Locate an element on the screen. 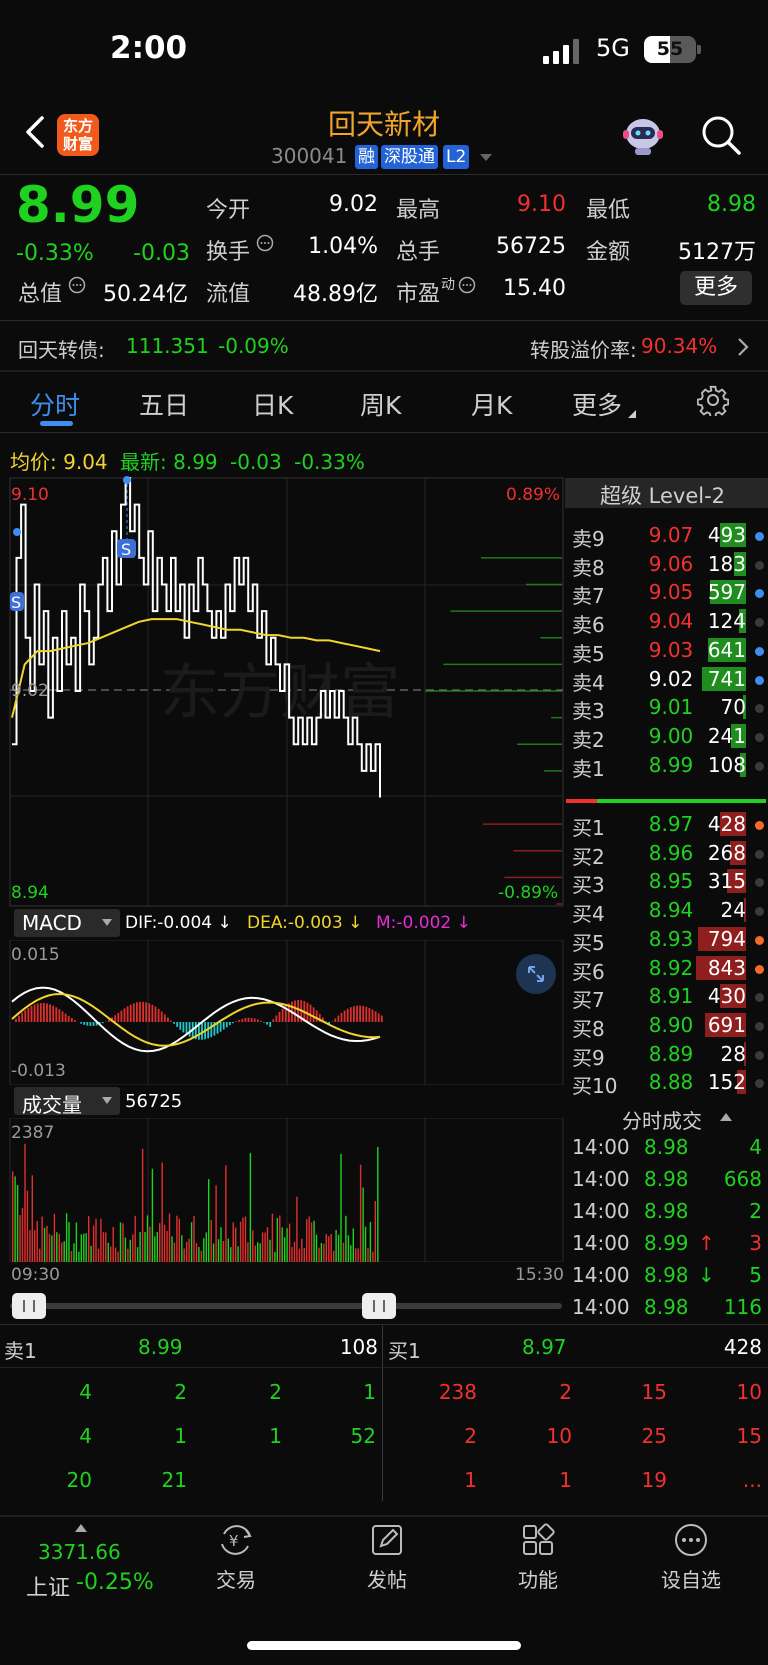  bid-row: 买6 8.92 843 is located at coordinates (669, 969).